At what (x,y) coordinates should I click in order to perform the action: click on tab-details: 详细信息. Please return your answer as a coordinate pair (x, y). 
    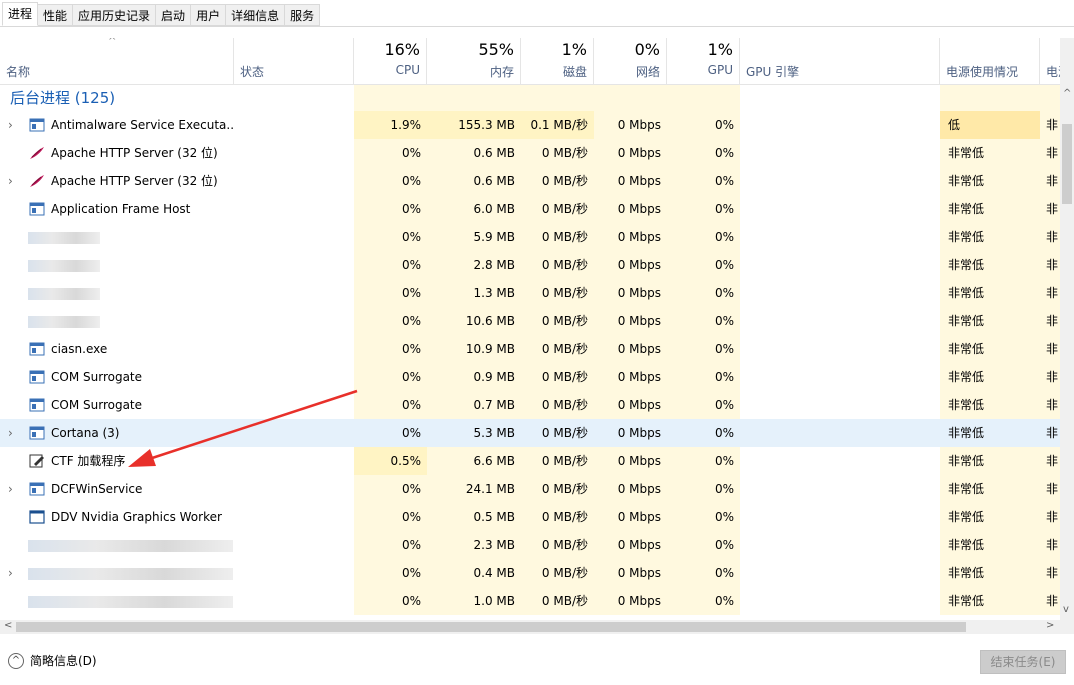
    Looking at the image, I should click on (256, 15).